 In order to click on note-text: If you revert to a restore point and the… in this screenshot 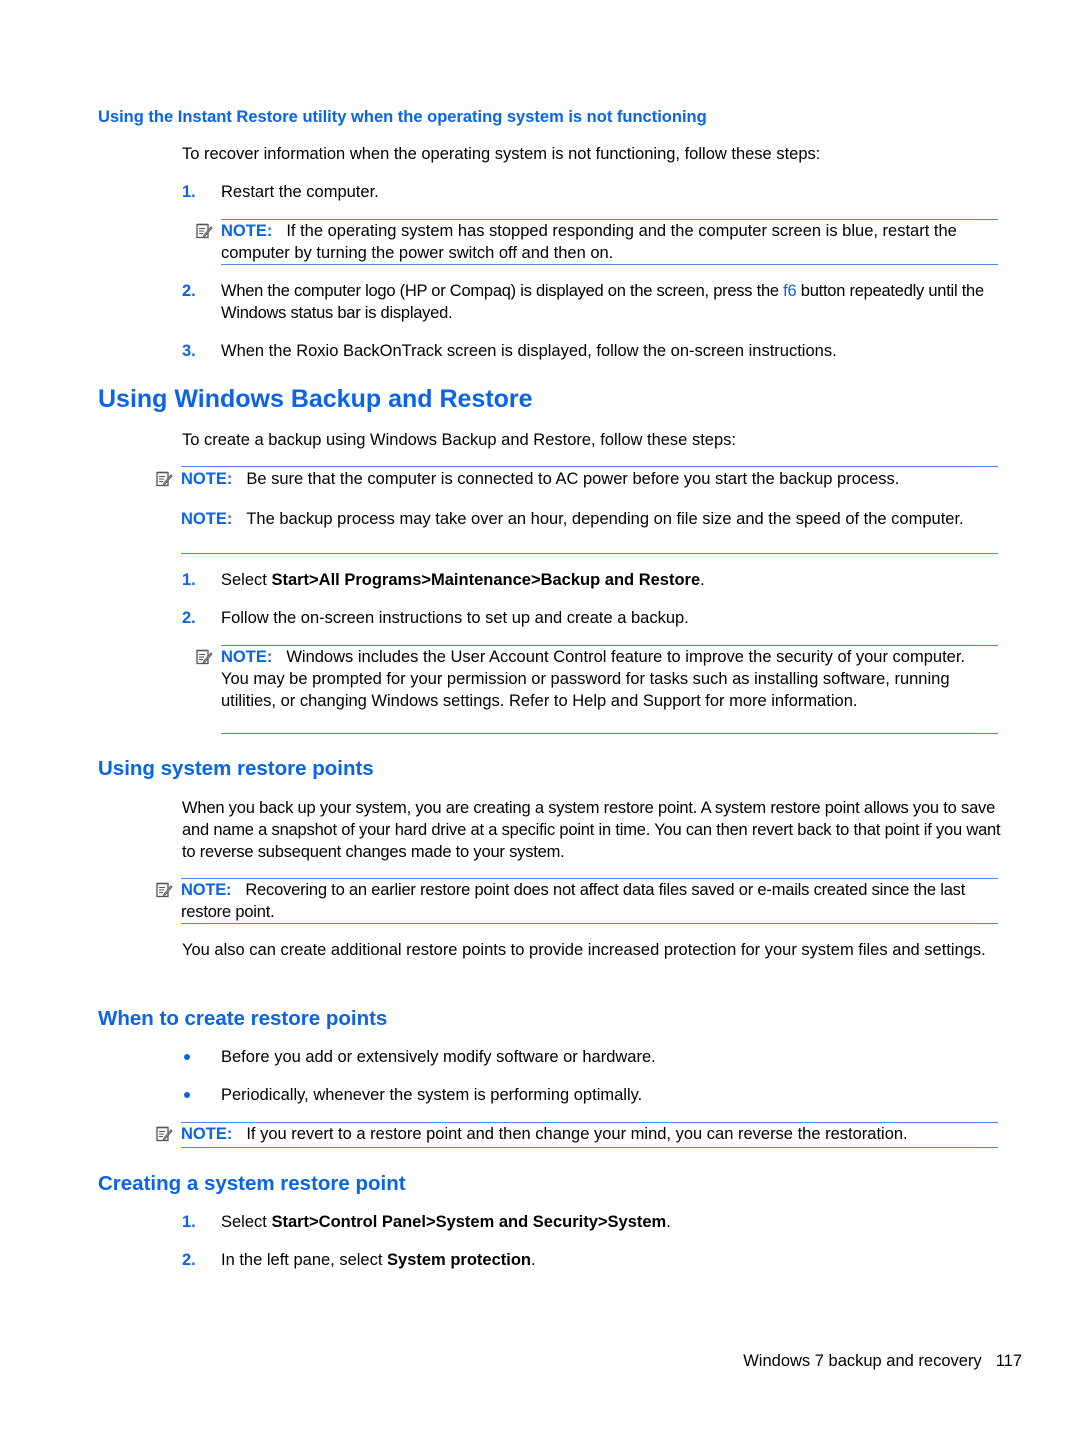, I will do `click(577, 1134)`.